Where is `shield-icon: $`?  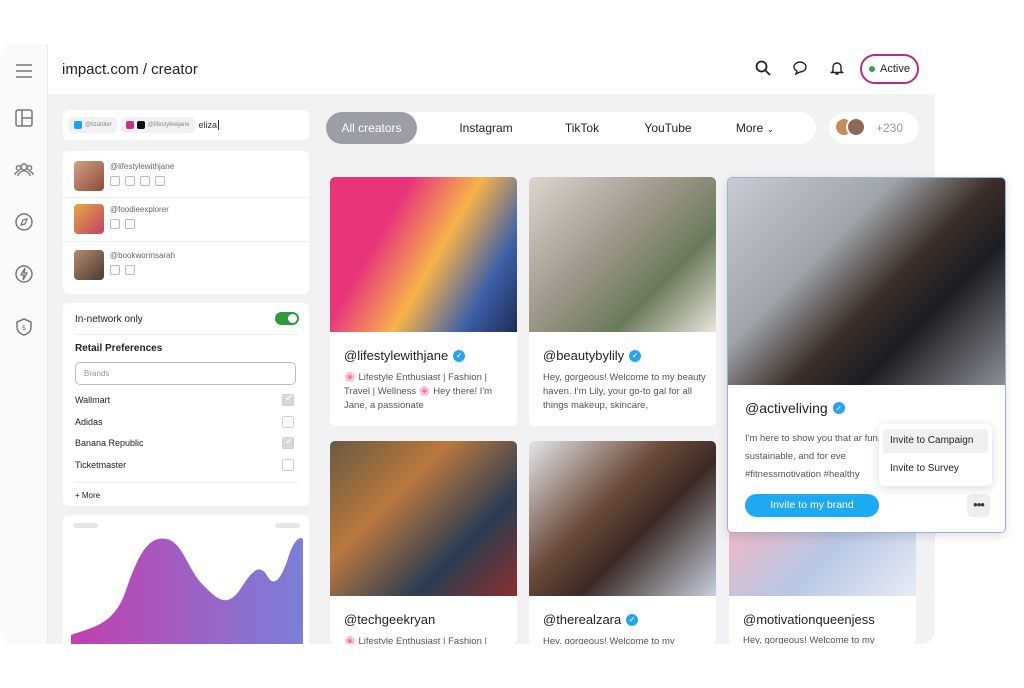 shield-icon: $ is located at coordinates (24, 327).